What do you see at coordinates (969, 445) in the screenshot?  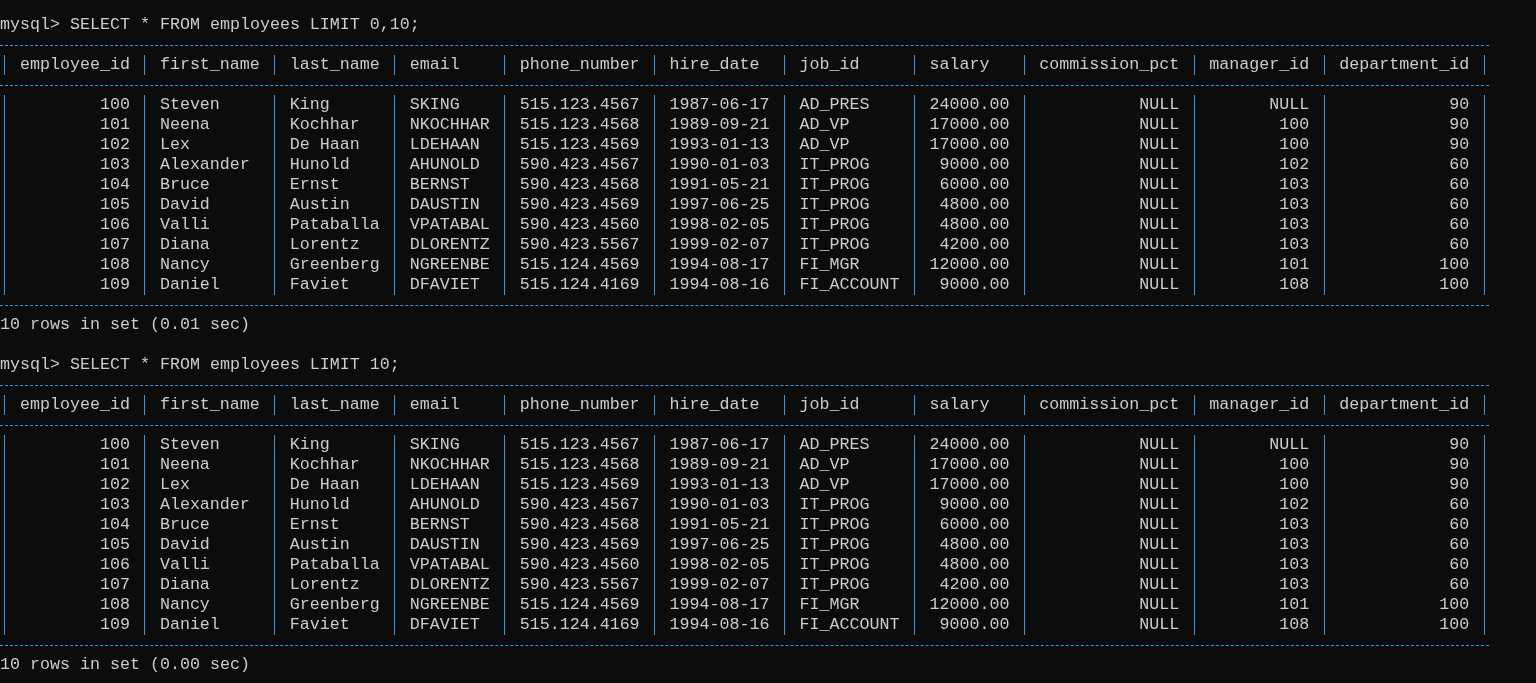 I see `table-cell: 24000.00` at bounding box center [969, 445].